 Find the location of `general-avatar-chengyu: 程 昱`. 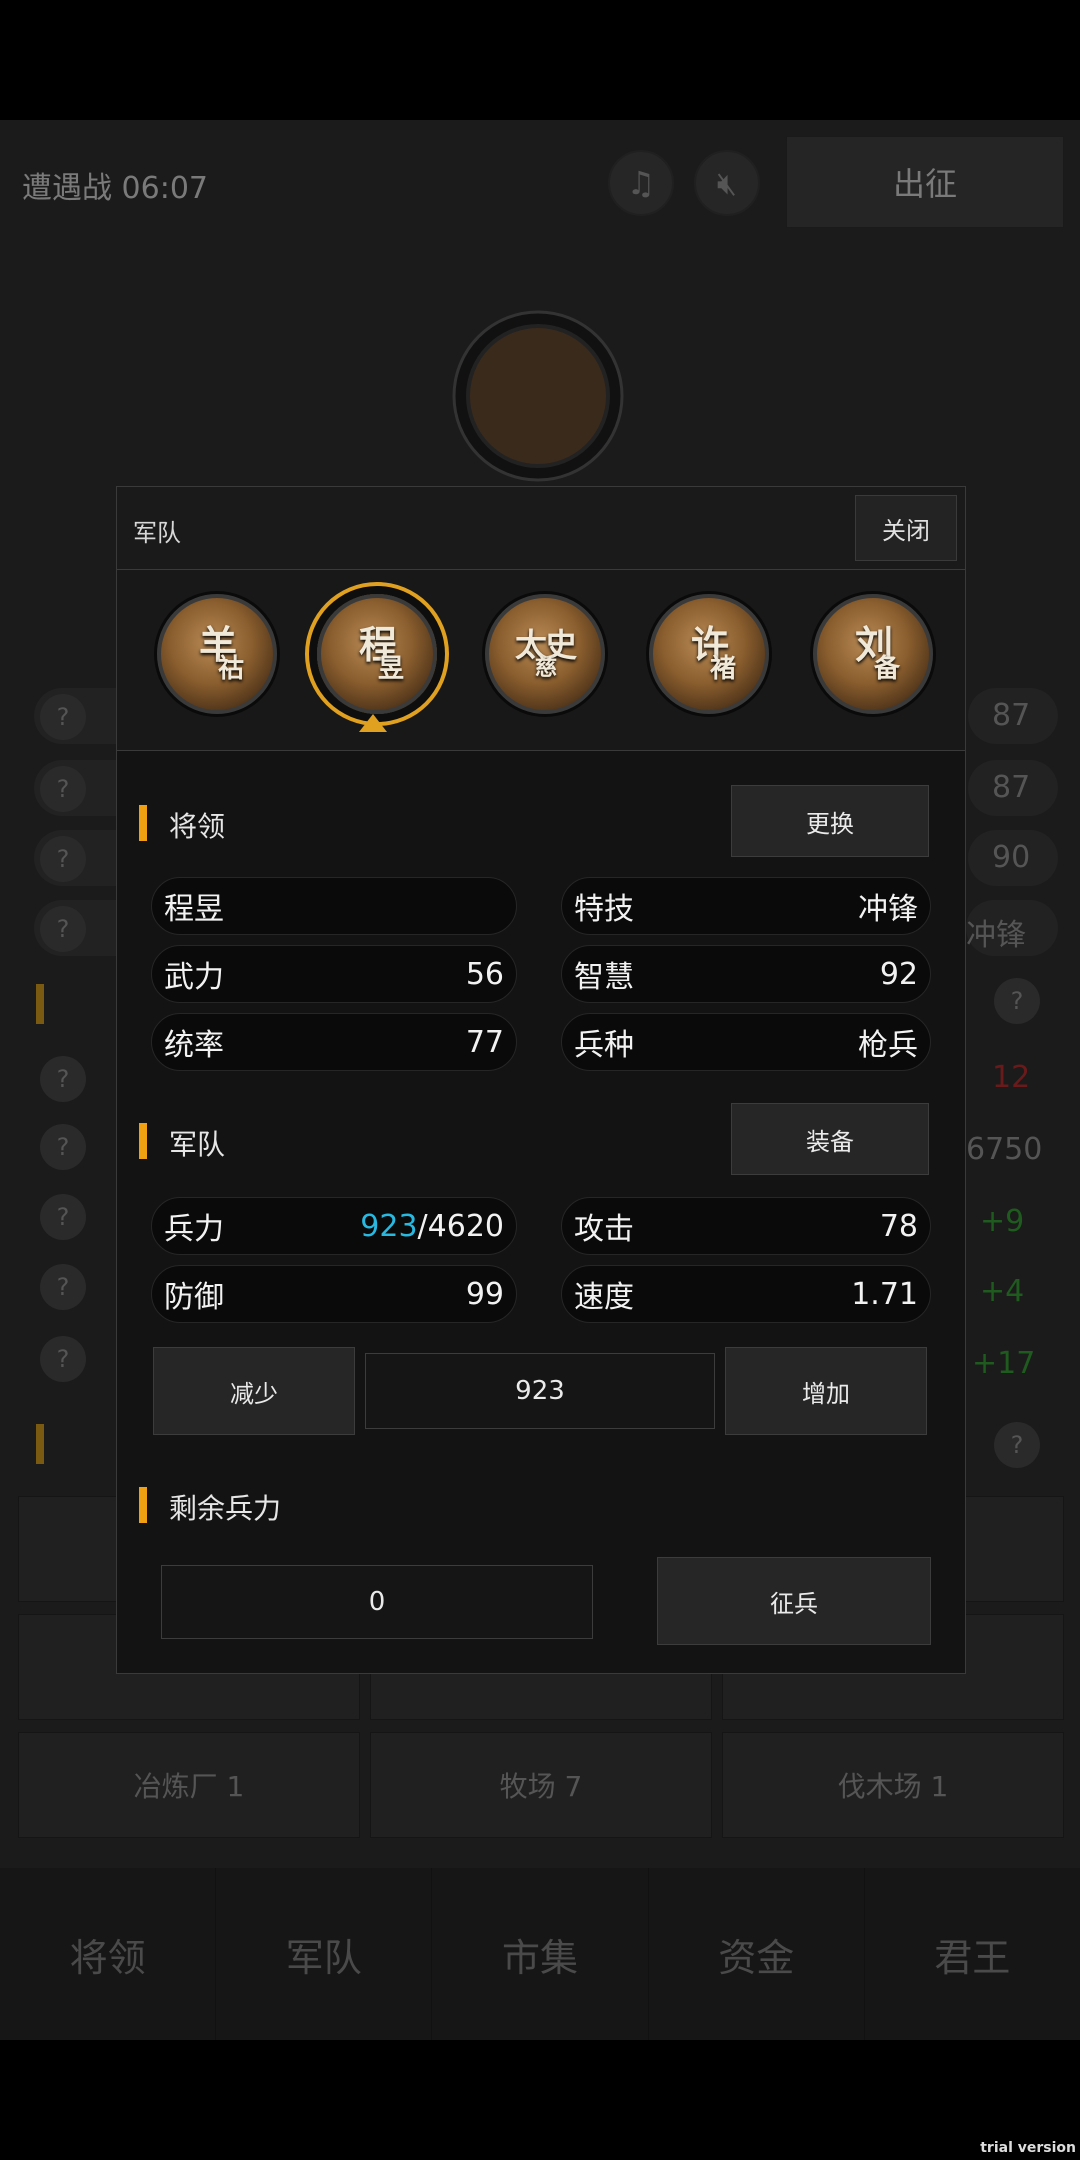

general-avatar-chengyu: 程 昱 is located at coordinates (377, 654).